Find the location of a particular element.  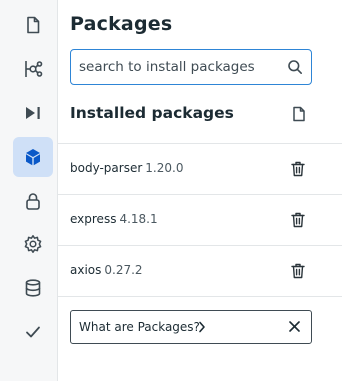

gear-icon is located at coordinates (33, 244).